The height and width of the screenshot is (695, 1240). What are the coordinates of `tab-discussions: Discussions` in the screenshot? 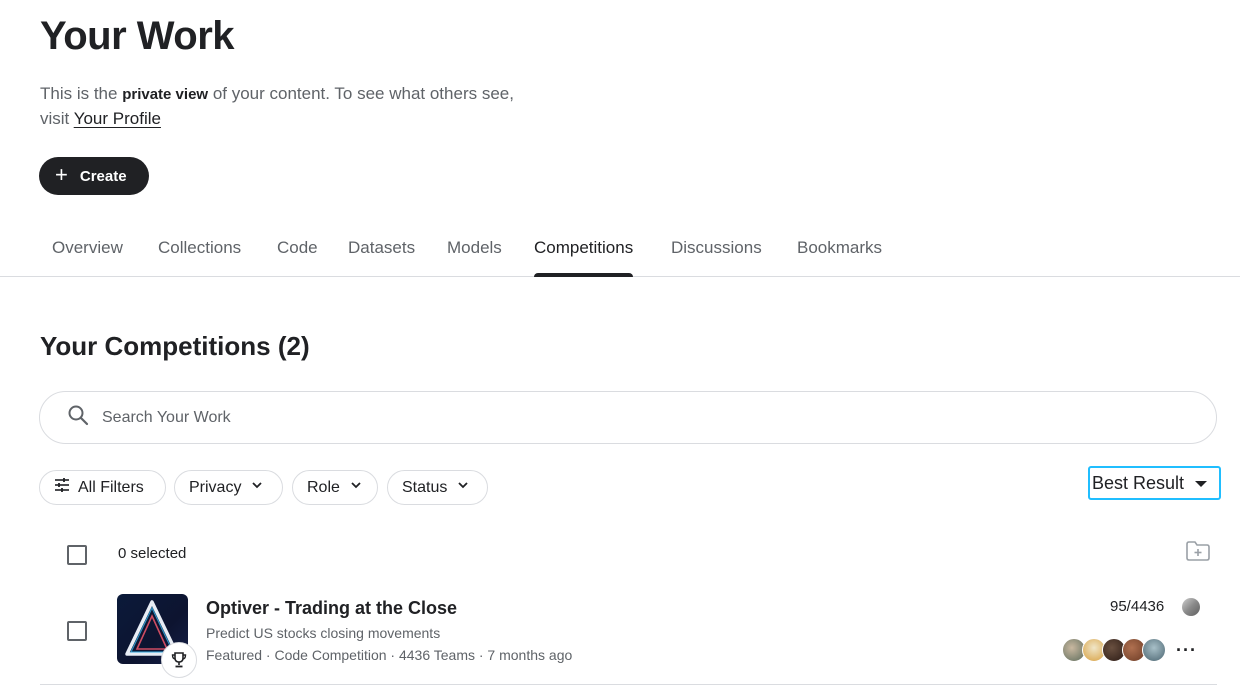 It's located at (716, 248).